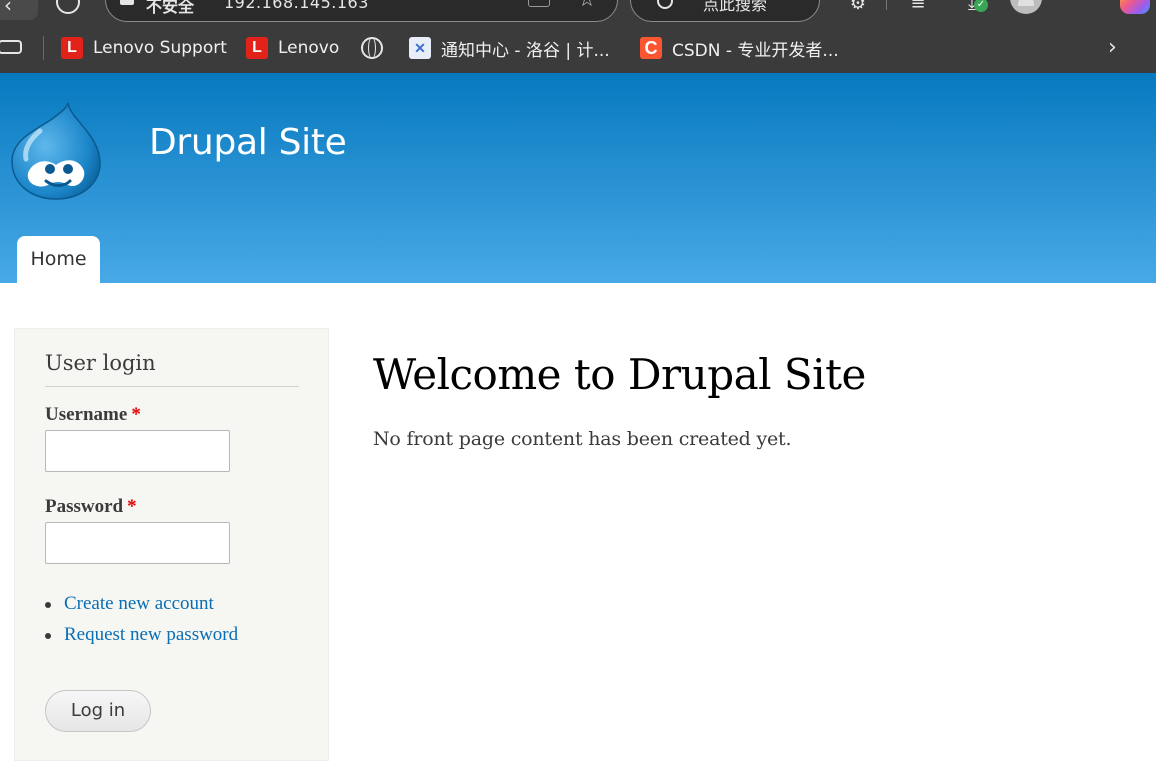 The image size is (1156, 761). I want to click on bookmark-globe, so click(377, 48).